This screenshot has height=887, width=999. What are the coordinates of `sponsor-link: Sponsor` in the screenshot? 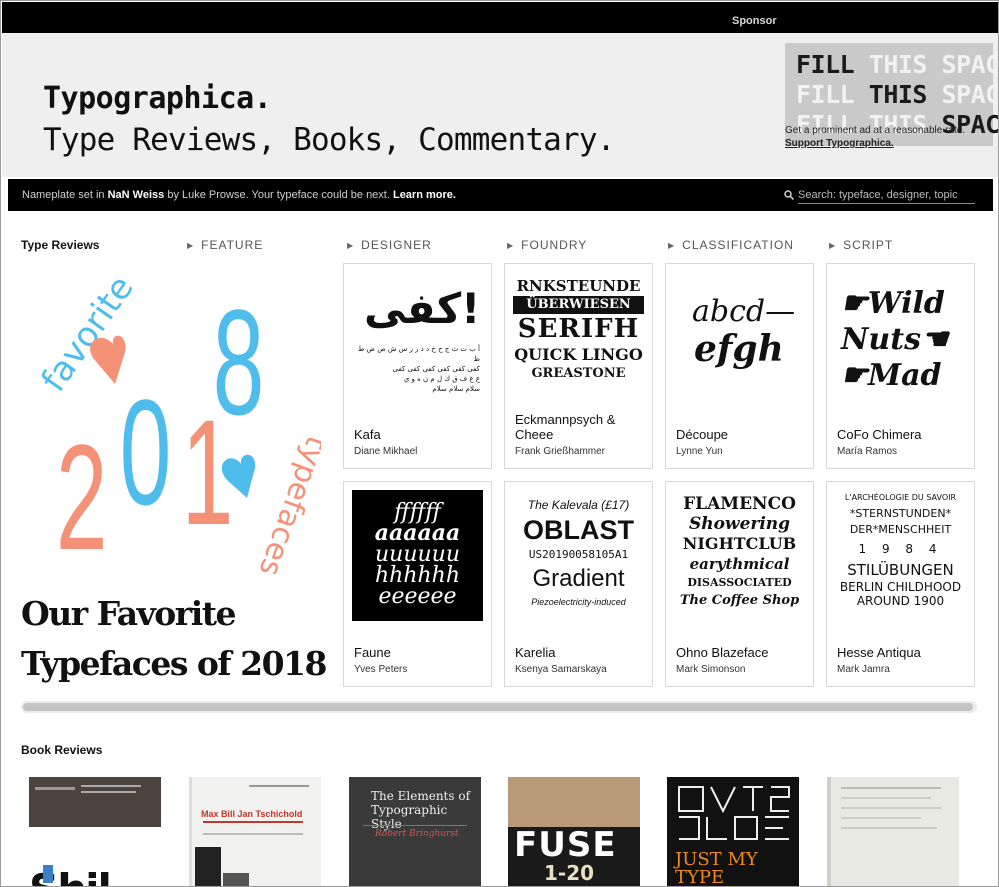 It's located at (754, 21).